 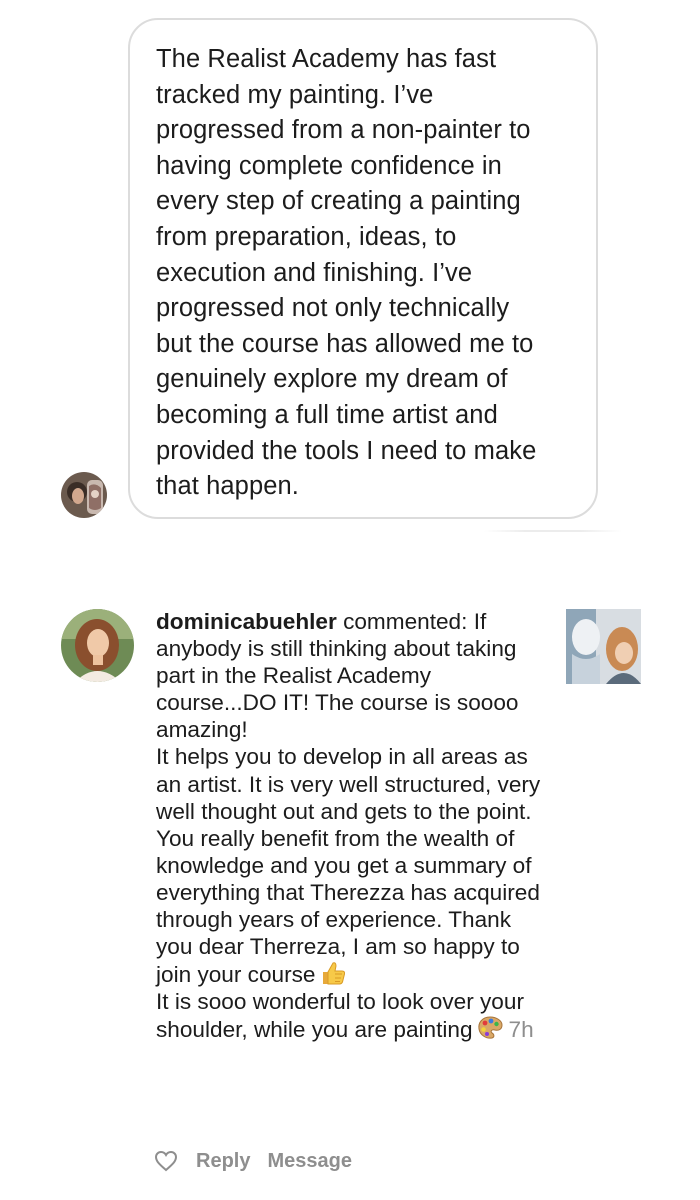 What do you see at coordinates (553, 531) in the screenshot?
I see `divider` at bounding box center [553, 531].